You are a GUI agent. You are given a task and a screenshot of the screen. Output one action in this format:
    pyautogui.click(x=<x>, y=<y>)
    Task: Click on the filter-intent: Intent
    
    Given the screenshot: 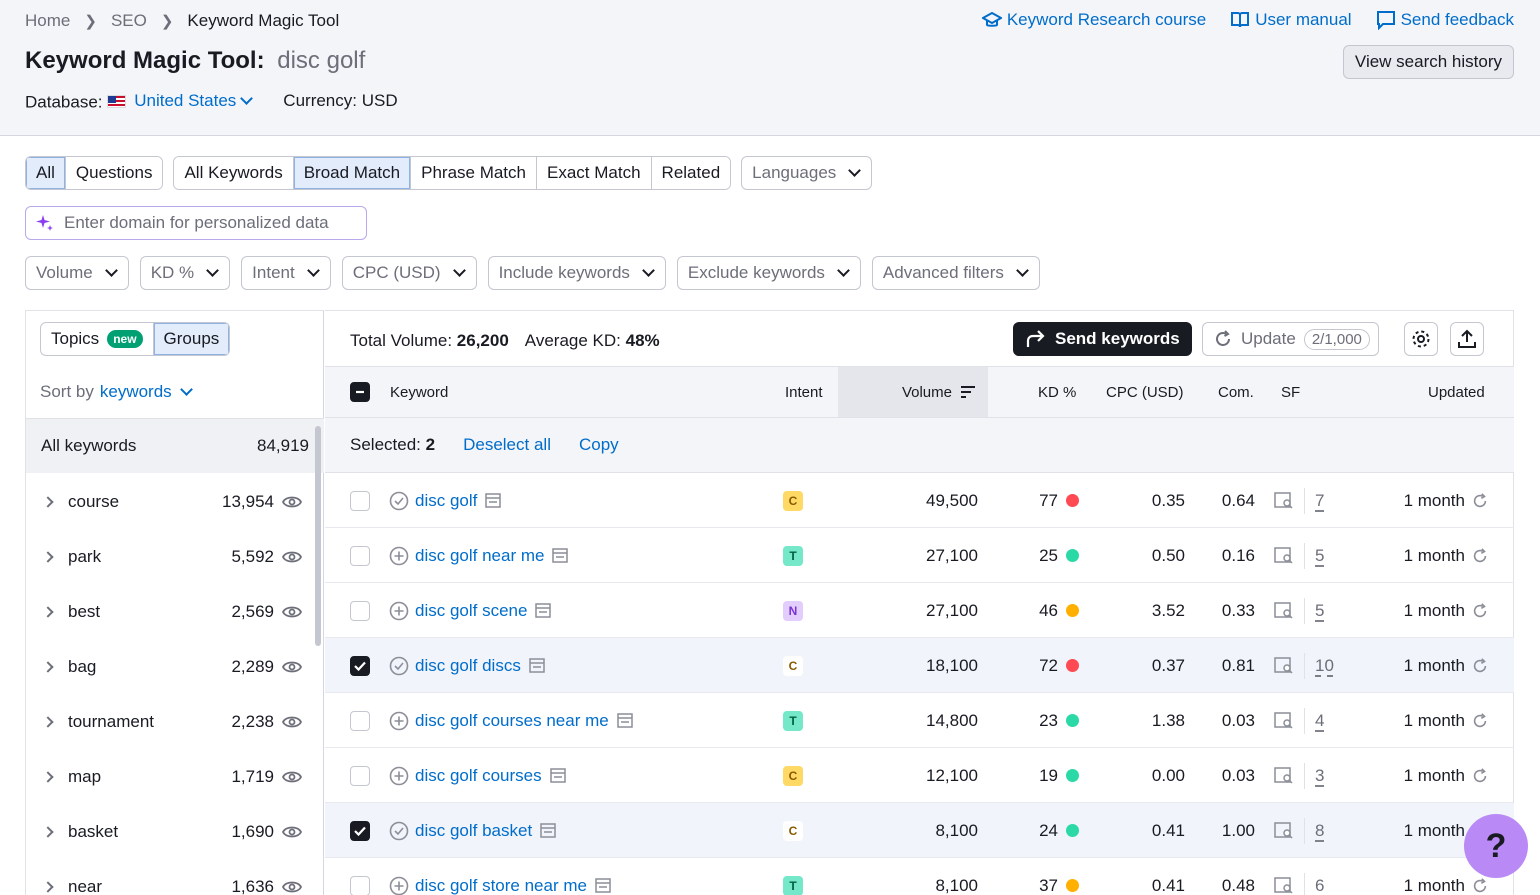 What is the action you would take?
    pyautogui.click(x=286, y=273)
    